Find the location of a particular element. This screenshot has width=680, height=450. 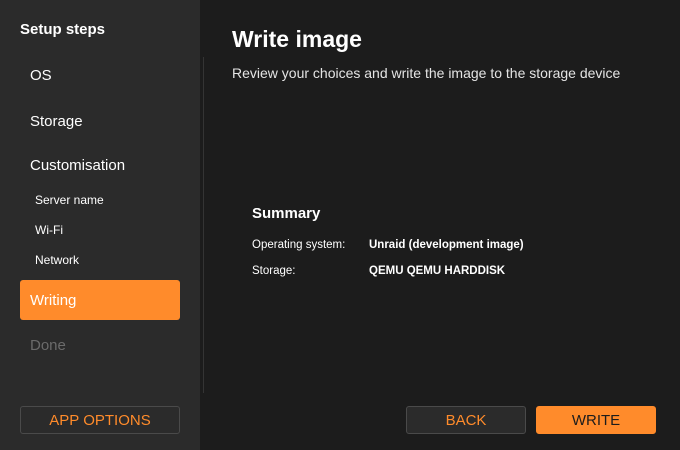

step-label: OS is located at coordinates (41, 75).